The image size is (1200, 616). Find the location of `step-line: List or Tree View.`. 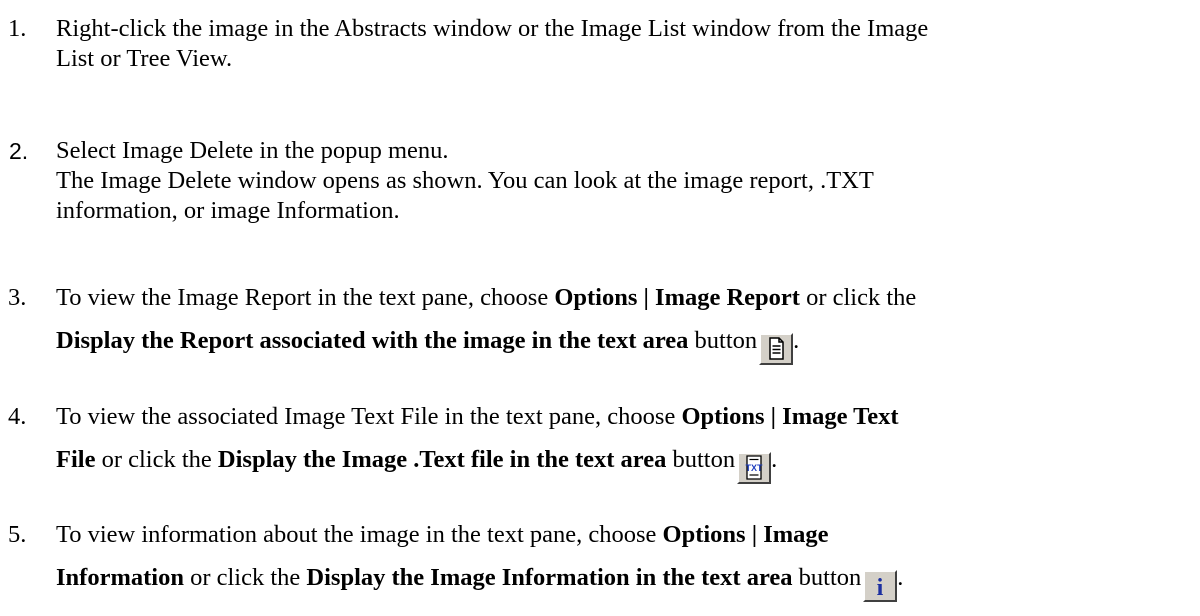

step-line: List or Tree View. is located at coordinates (144, 58).